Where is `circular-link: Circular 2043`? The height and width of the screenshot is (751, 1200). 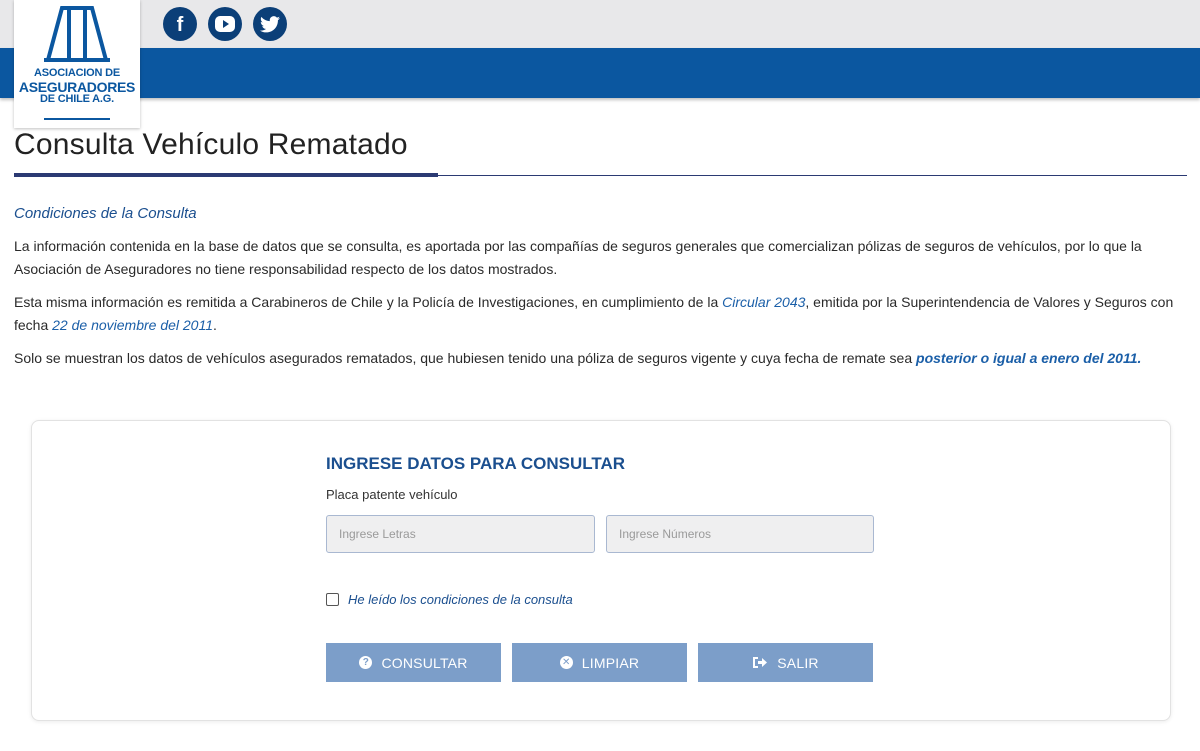
circular-link: Circular 2043 is located at coordinates (763, 302).